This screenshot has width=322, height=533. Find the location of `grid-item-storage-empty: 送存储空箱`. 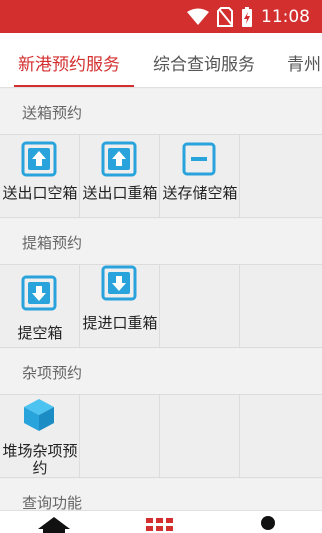

grid-item-storage-empty: 送存储空箱 is located at coordinates (200, 176).